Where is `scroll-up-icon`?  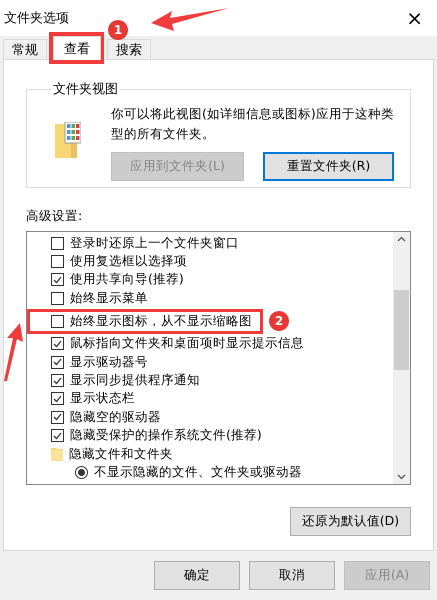
scroll-up-icon is located at coordinates (401, 239).